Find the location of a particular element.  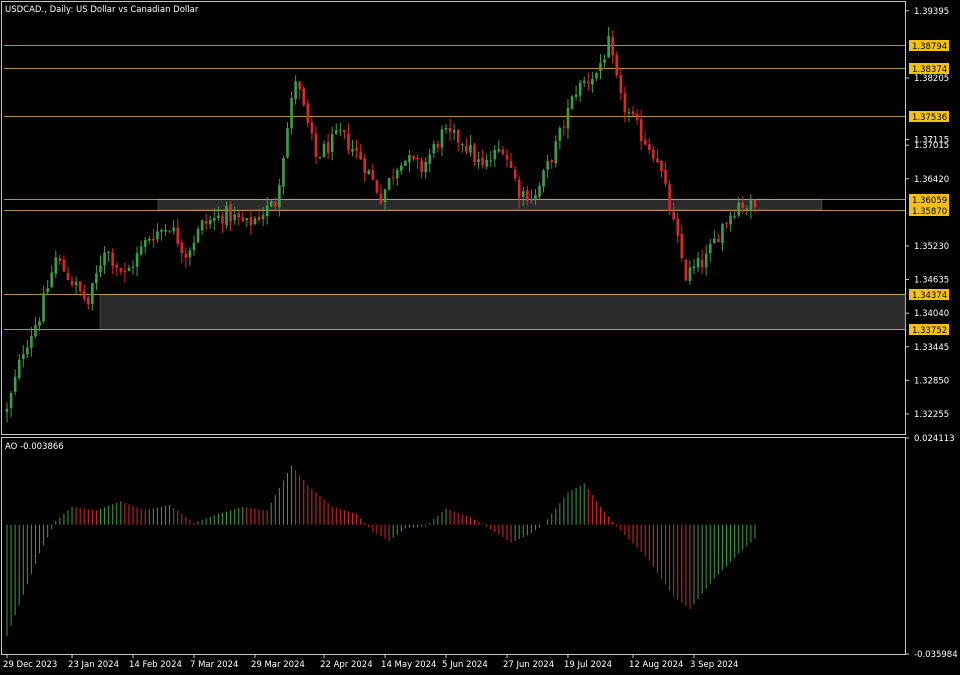

date-tick-label: 29 Mar 2024 is located at coordinates (278, 665).